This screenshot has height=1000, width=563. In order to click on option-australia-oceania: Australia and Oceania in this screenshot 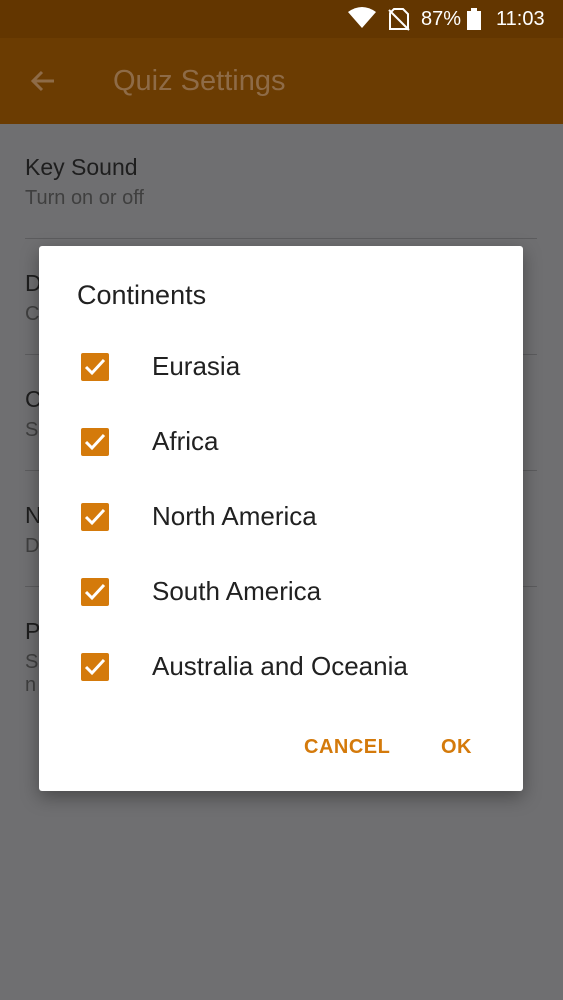, I will do `click(281, 667)`.